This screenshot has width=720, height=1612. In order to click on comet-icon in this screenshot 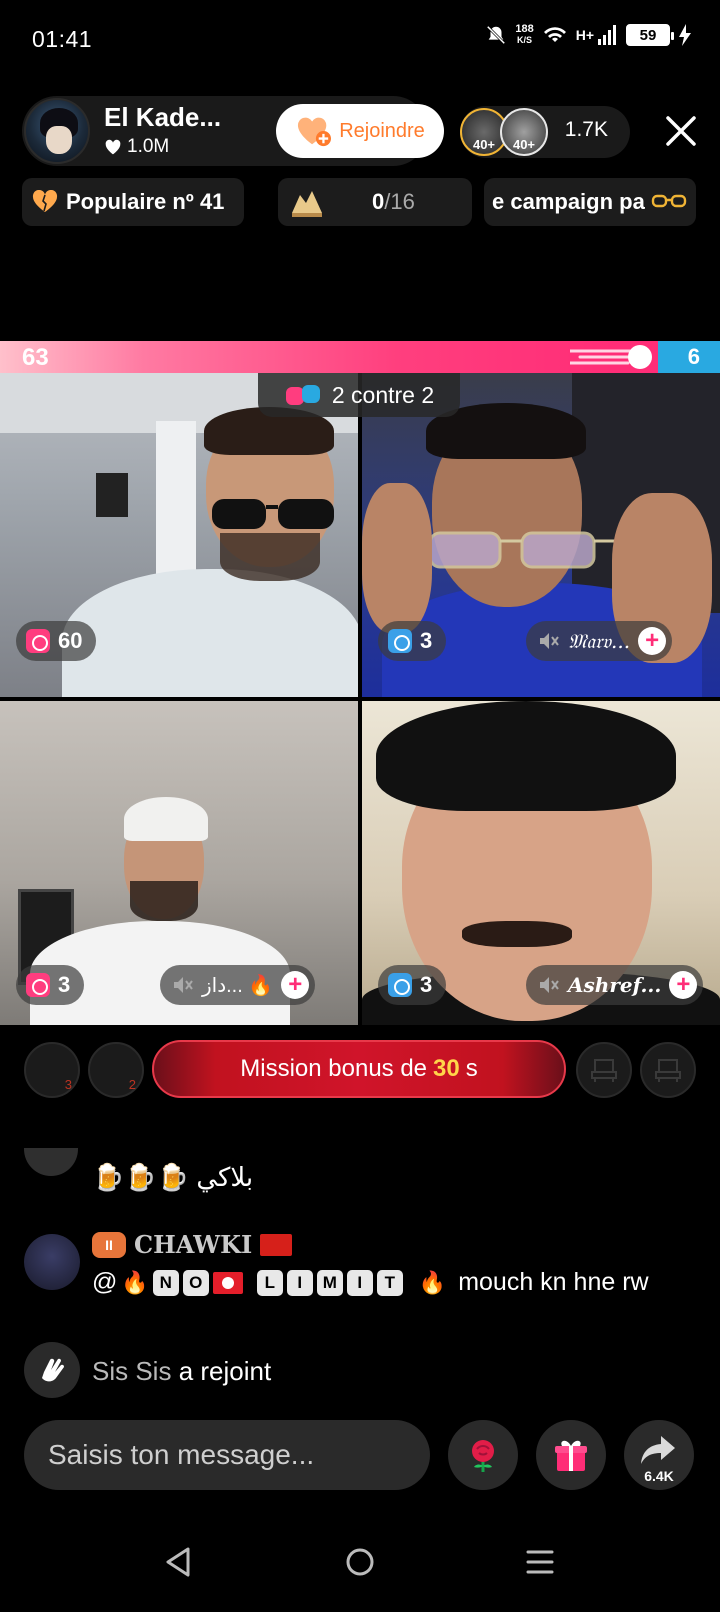, I will do `click(611, 357)`.